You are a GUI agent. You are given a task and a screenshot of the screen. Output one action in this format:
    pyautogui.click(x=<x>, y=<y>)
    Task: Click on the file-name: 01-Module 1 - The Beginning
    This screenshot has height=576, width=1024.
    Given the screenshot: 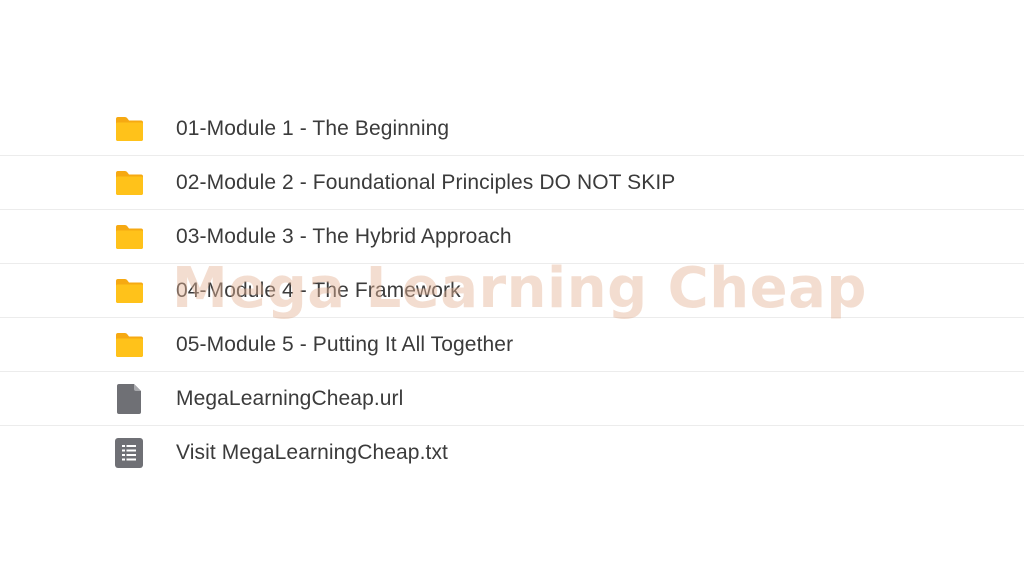 What is the action you would take?
    pyautogui.click(x=313, y=128)
    